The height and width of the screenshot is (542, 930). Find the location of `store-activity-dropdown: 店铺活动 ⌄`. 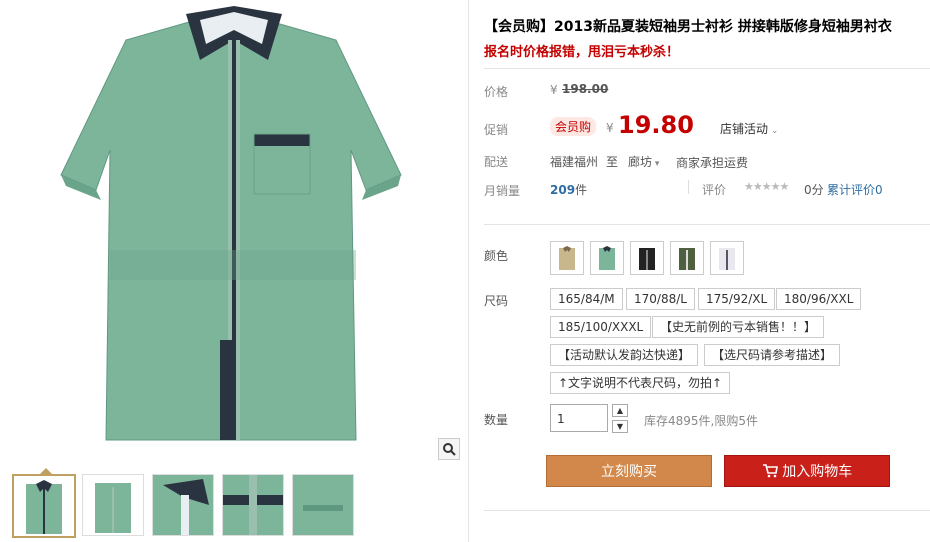

store-activity-dropdown: 店铺活动 ⌄ is located at coordinates (749, 128).